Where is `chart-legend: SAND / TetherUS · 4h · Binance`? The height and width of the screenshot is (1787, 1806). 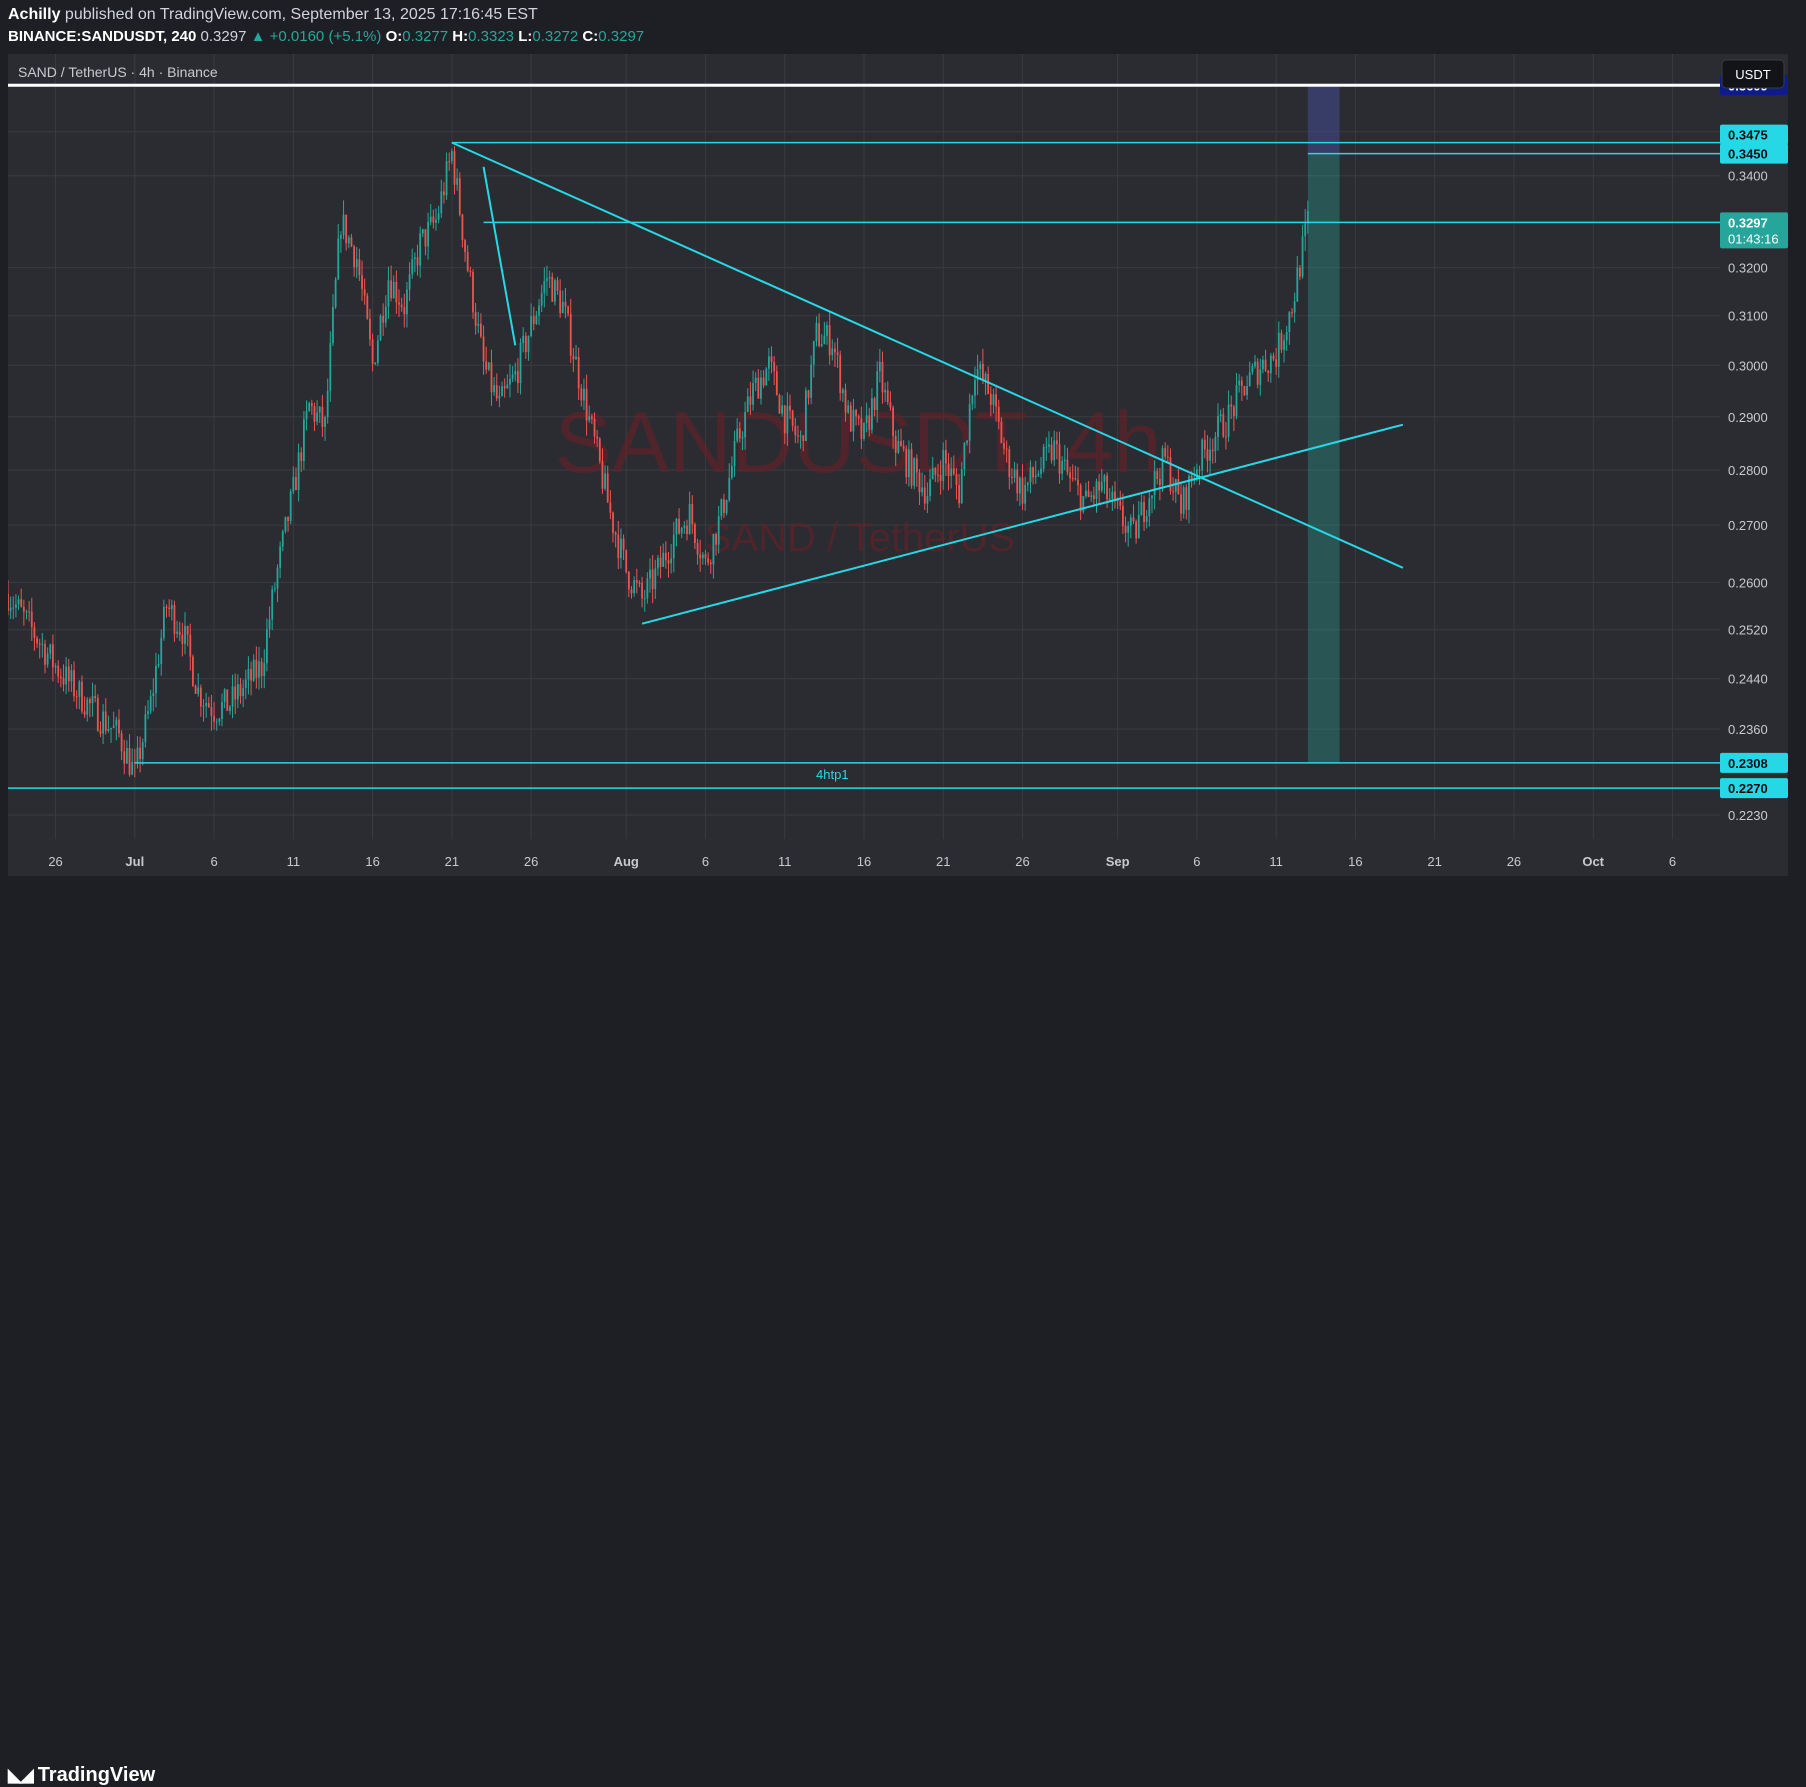
chart-legend: SAND / TetherUS · 4h · Binance is located at coordinates (118, 72).